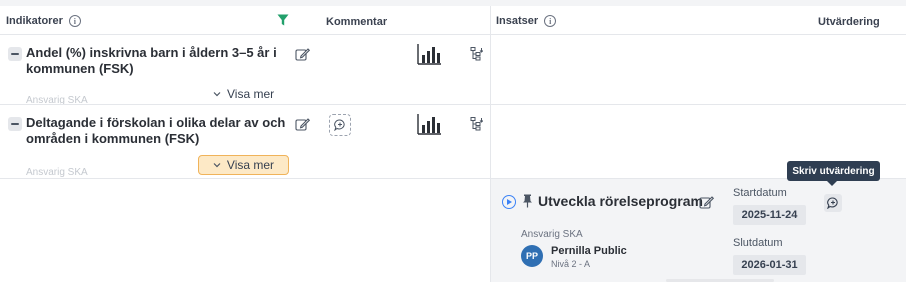  Describe the element at coordinates (760, 193) in the screenshot. I see `start-date-label: Startdatum` at that location.